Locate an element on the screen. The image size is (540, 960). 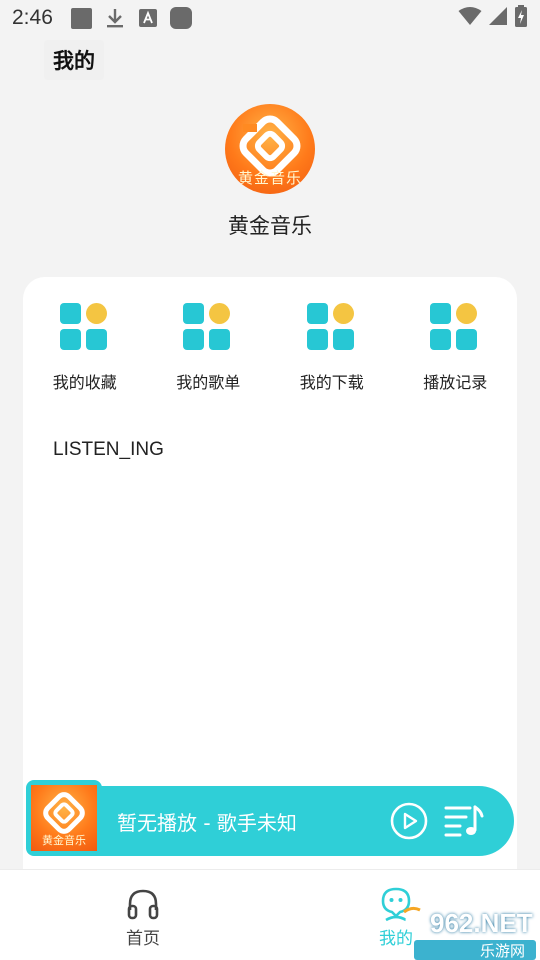
shortcut-label: 我的歌单 is located at coordinates (208, 382).